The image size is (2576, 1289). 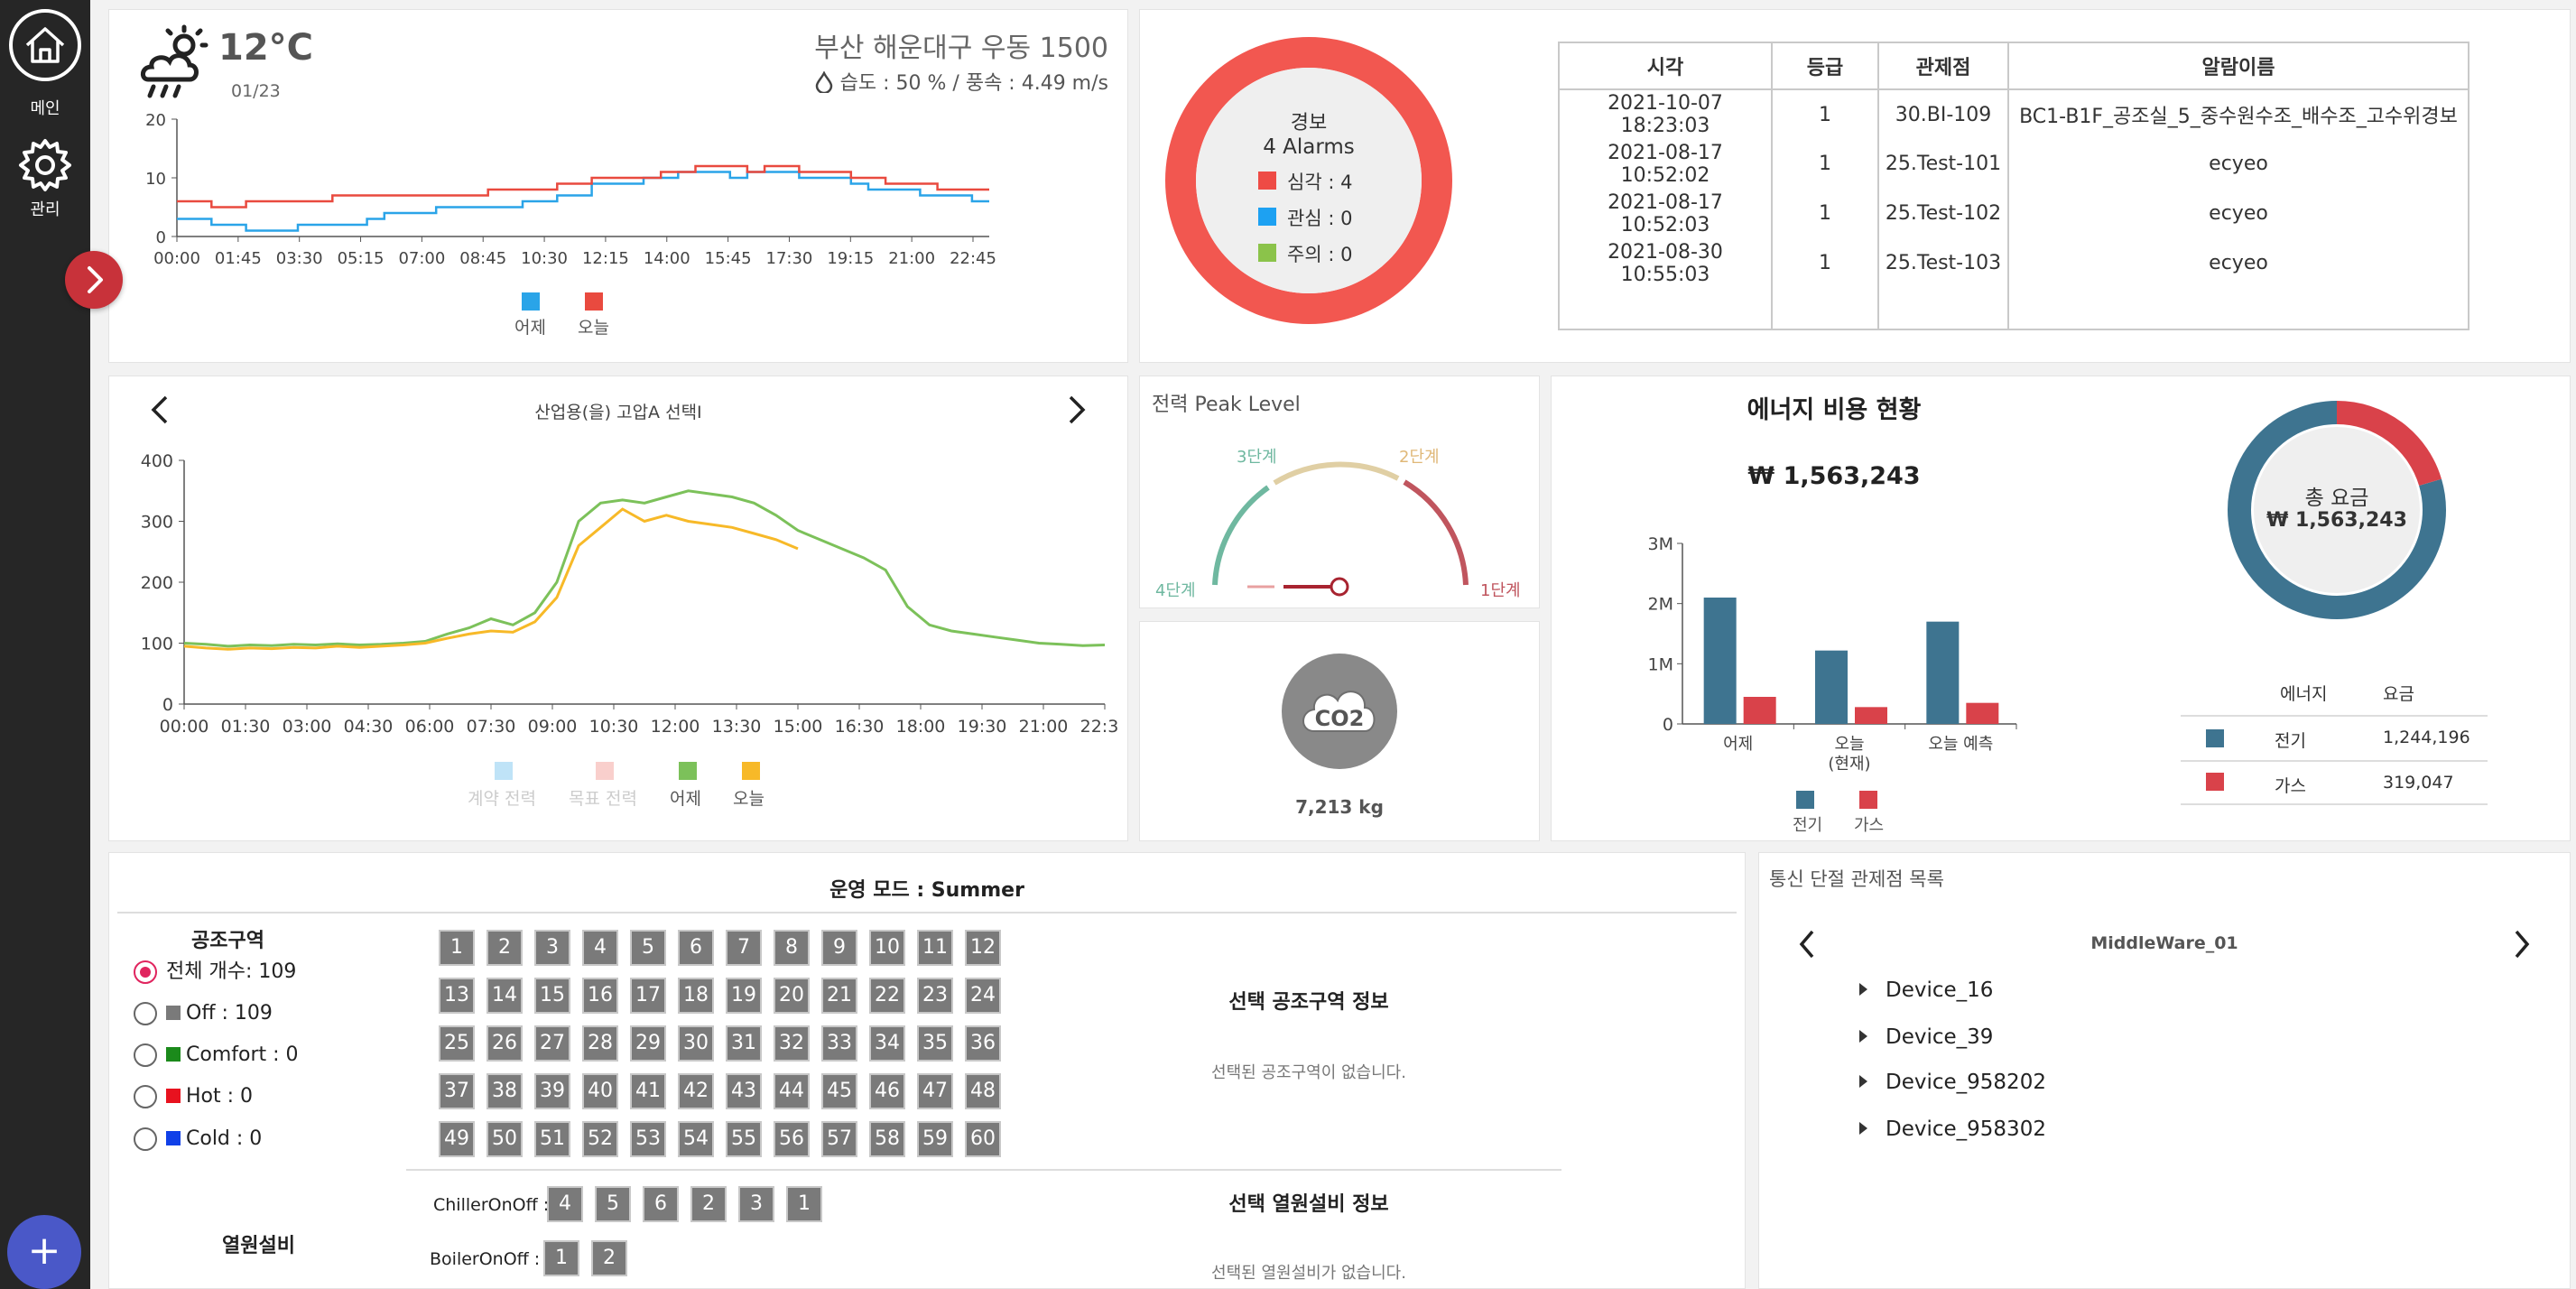 I want to click on chiller-button: 4, so click(x=565, y=1204).